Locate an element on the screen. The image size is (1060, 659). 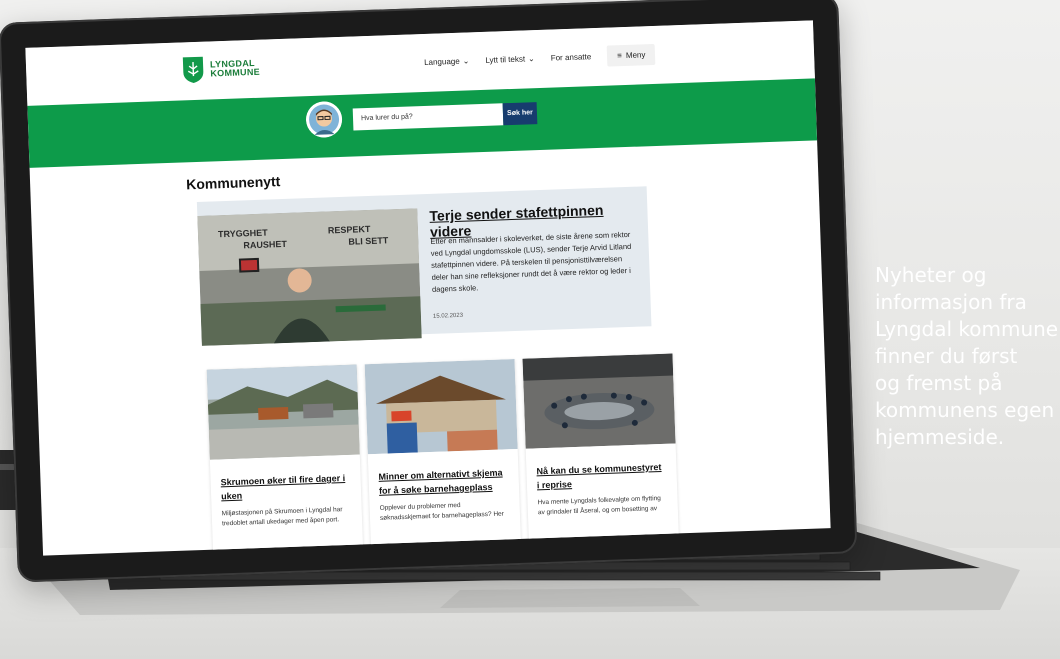
search-button: Søk her is located at coordinates (520, 114).